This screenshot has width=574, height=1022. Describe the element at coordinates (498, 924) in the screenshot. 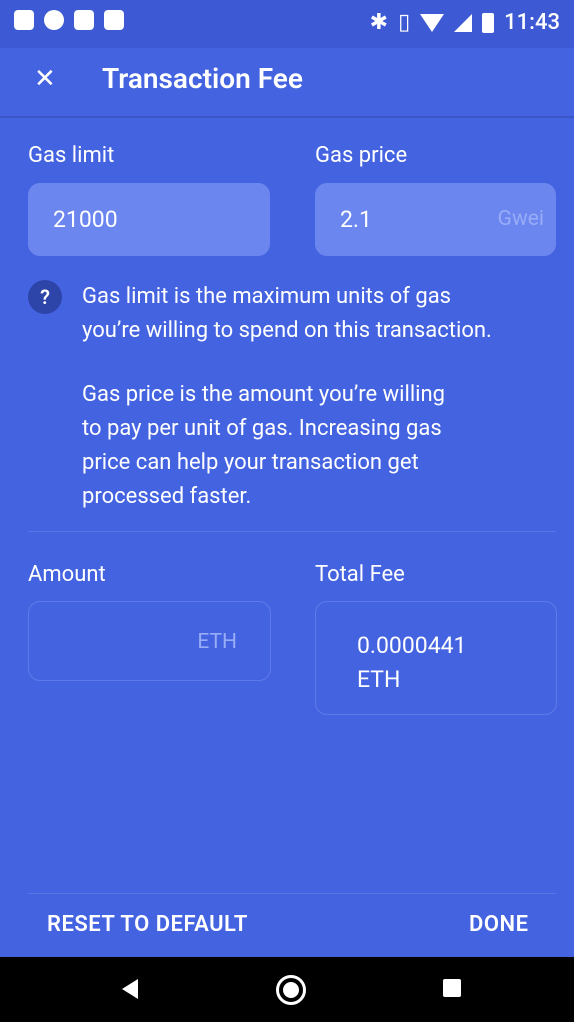

I see `done-button: DONE` at that location.